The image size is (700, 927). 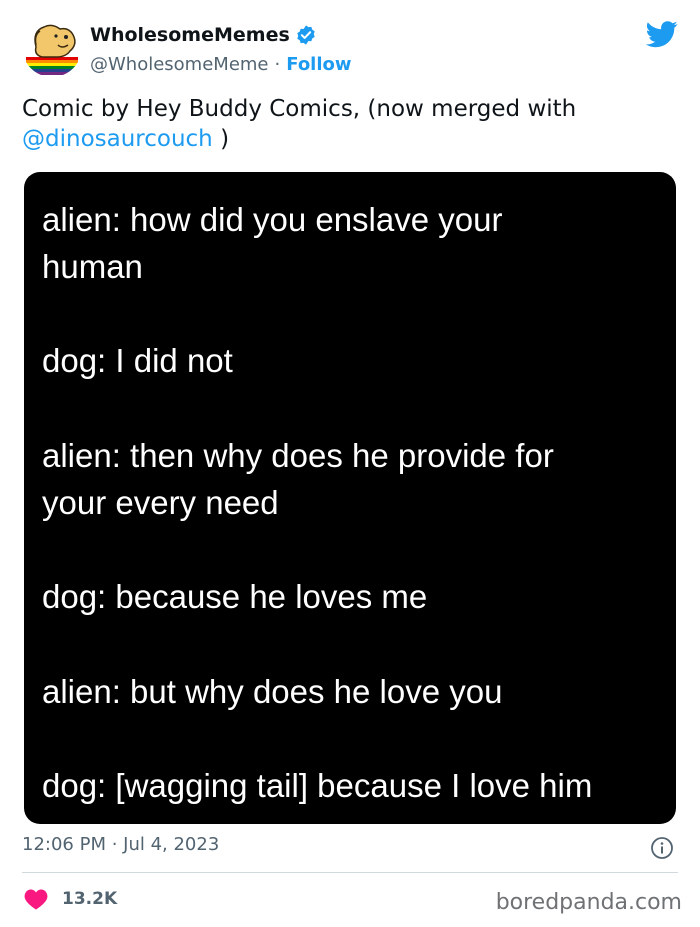 I want to click on avatar, so click(x=52, y=47).